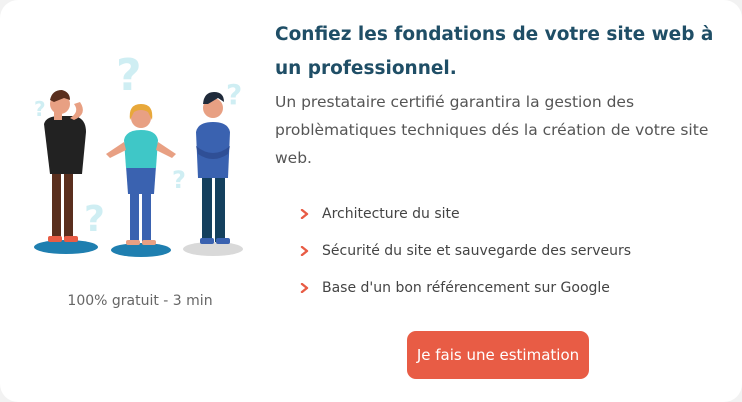 The width and height of the screenshot is (742, 402). What do you see at coordinates (65, 166) in the screenshot?
I see `person-left` at bounding box center [65, 166].